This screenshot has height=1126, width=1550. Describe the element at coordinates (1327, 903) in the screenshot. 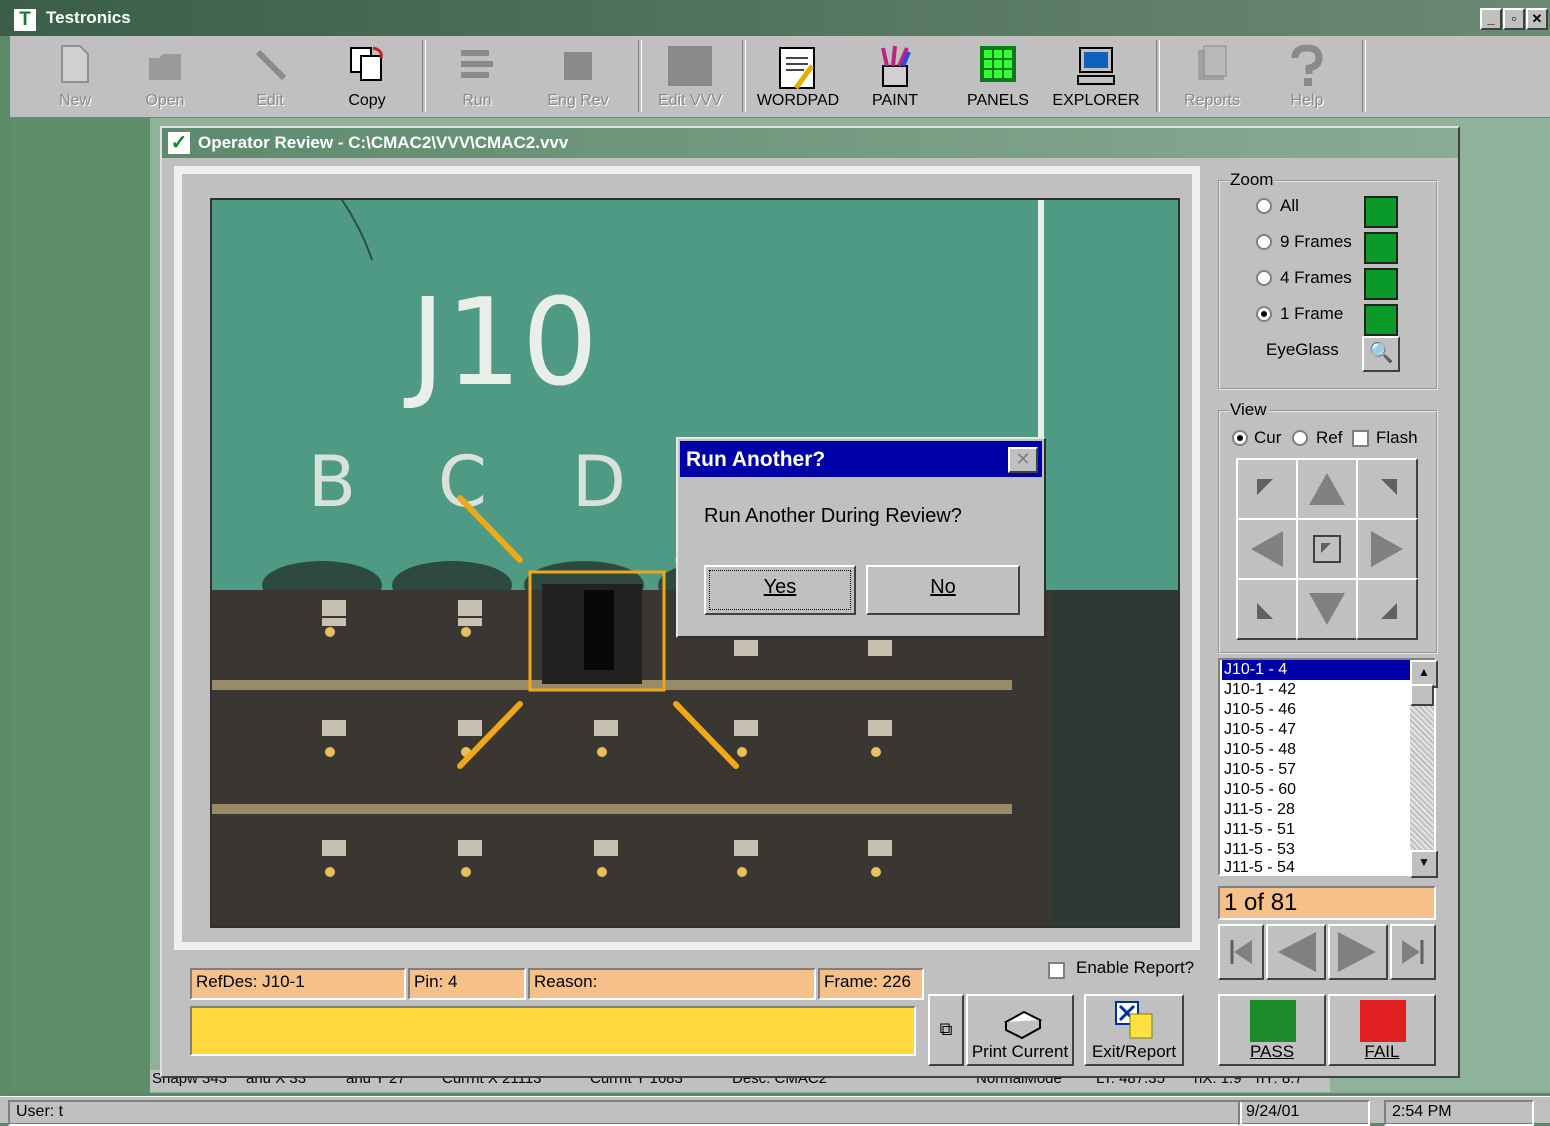

I see `record-counter: 1 of 81` at that location.